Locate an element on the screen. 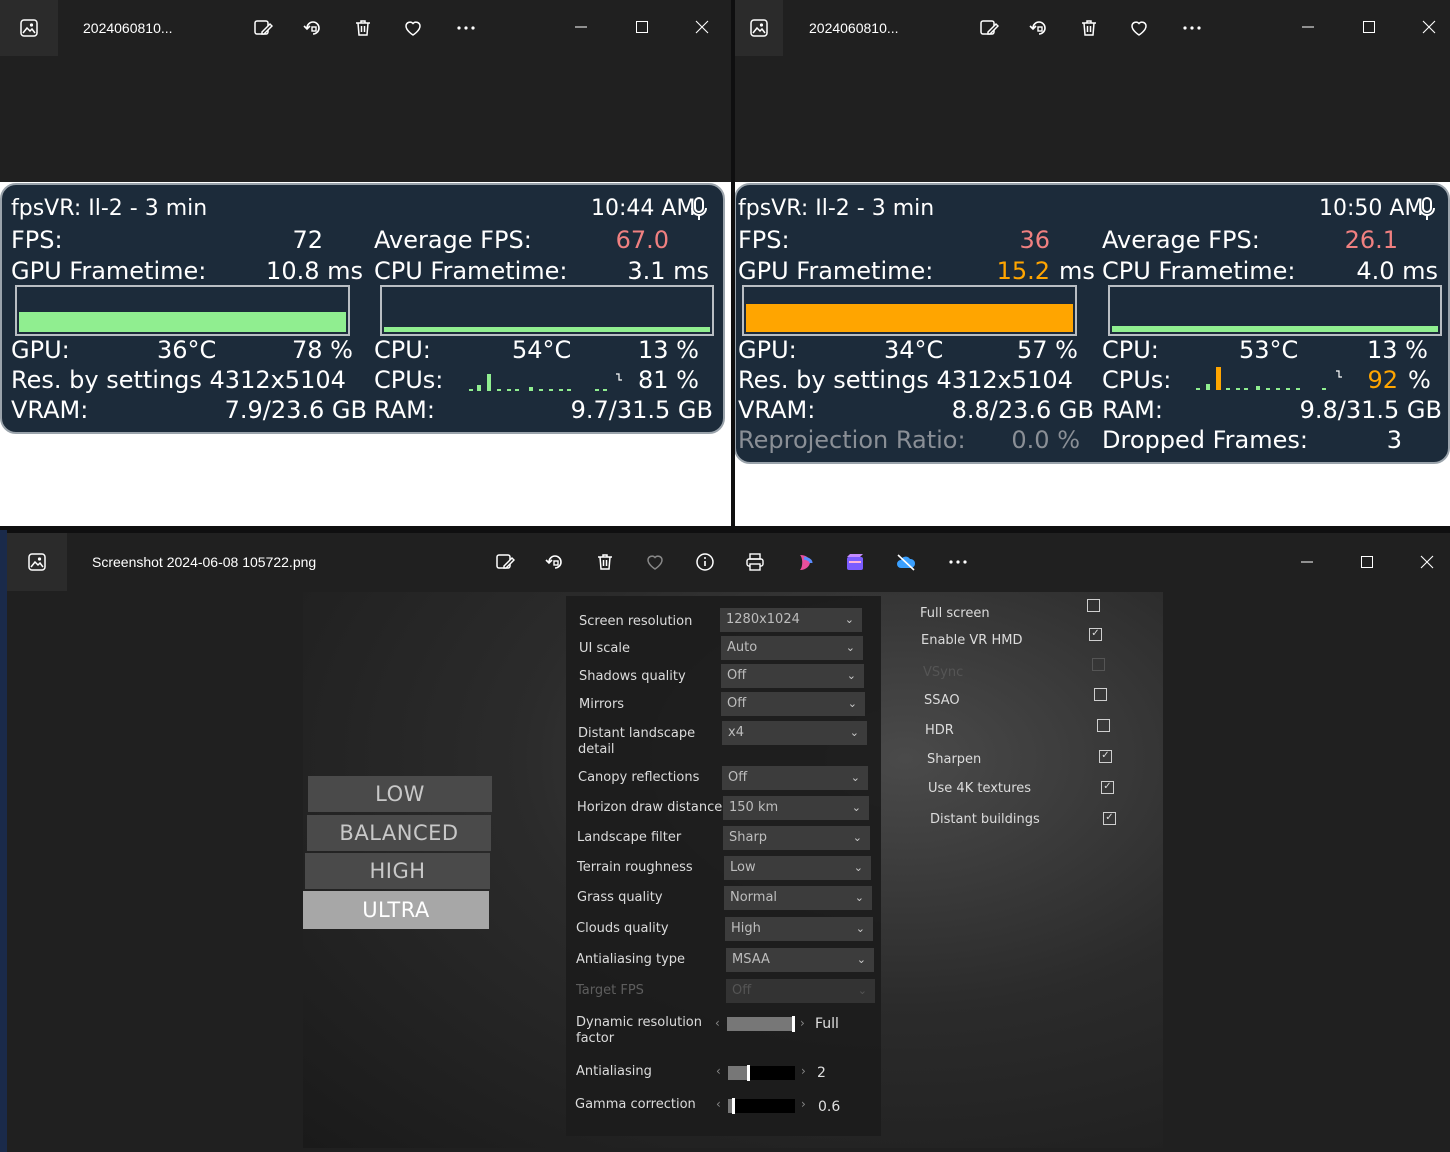  overlay-header: fpsVR: Il-2 - 3 min is located at coordinates (109, 208).